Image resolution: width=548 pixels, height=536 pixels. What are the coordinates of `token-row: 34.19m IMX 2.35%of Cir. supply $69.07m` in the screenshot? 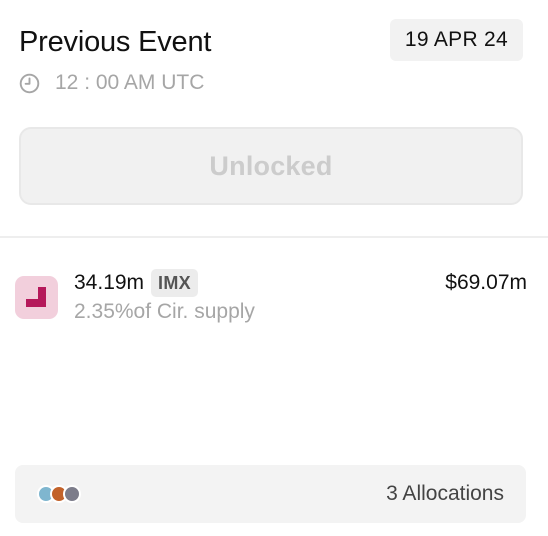 It's located at (271, 299).